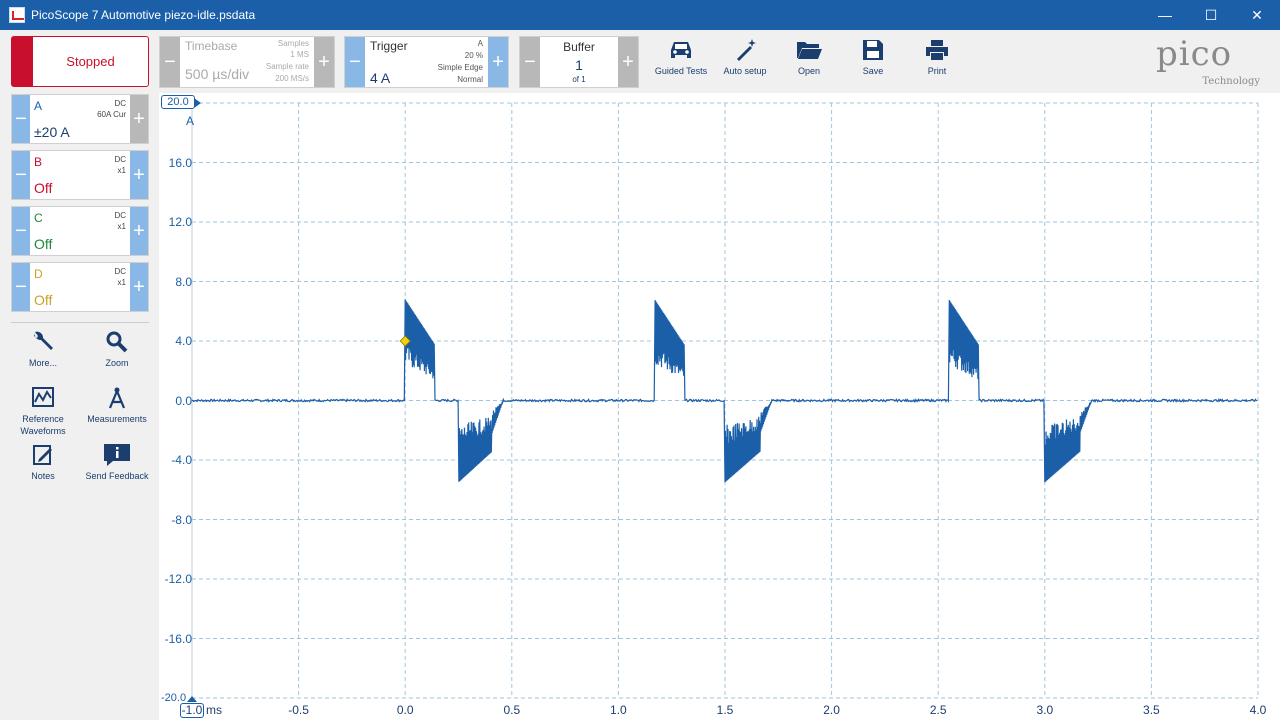 The height and width of the screenshot is (720, 1280). Describe the element at coordinates (287, 66) in the screenshot. I see `sample-rate-label: Sample rate` at that location.